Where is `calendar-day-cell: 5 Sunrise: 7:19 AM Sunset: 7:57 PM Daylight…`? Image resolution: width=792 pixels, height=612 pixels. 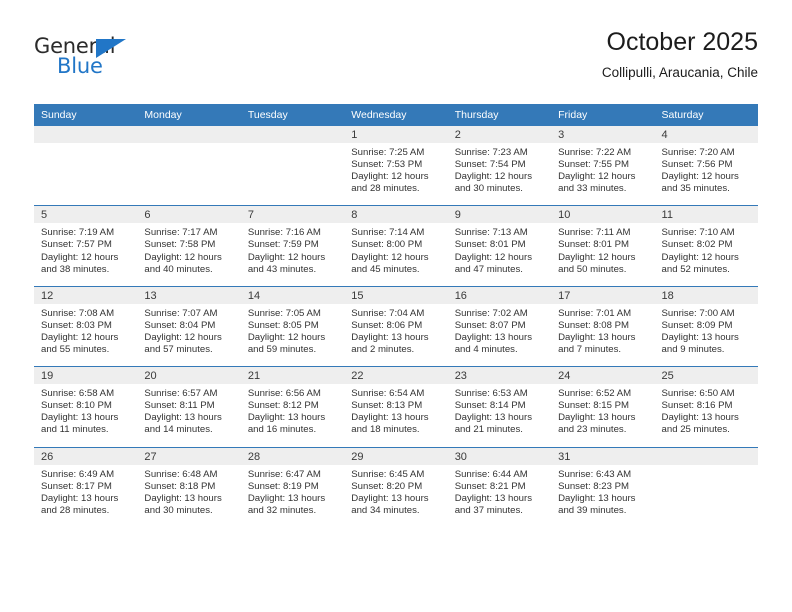 calendar-day-cell: 5 Sunrise: 7:19 AM Sunset: 7:57 PM Daylight… is located at coordinates (86, 246).